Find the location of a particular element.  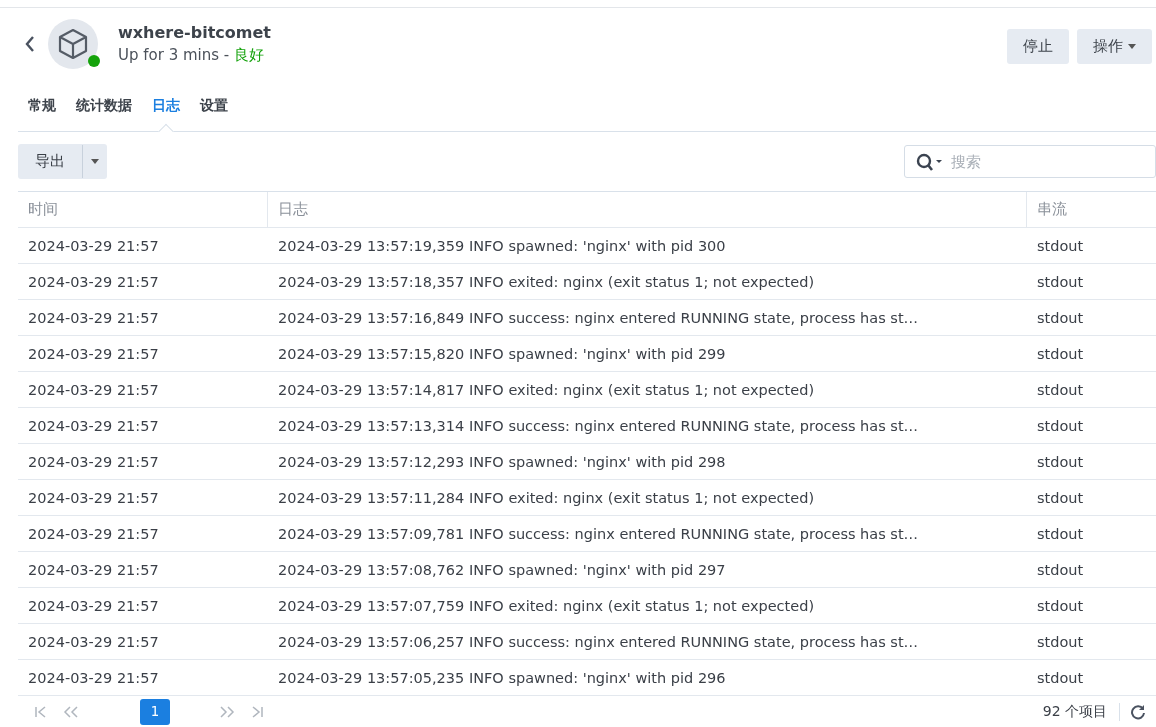

search-field: 搜索 is located at coordinates (1030, 162).